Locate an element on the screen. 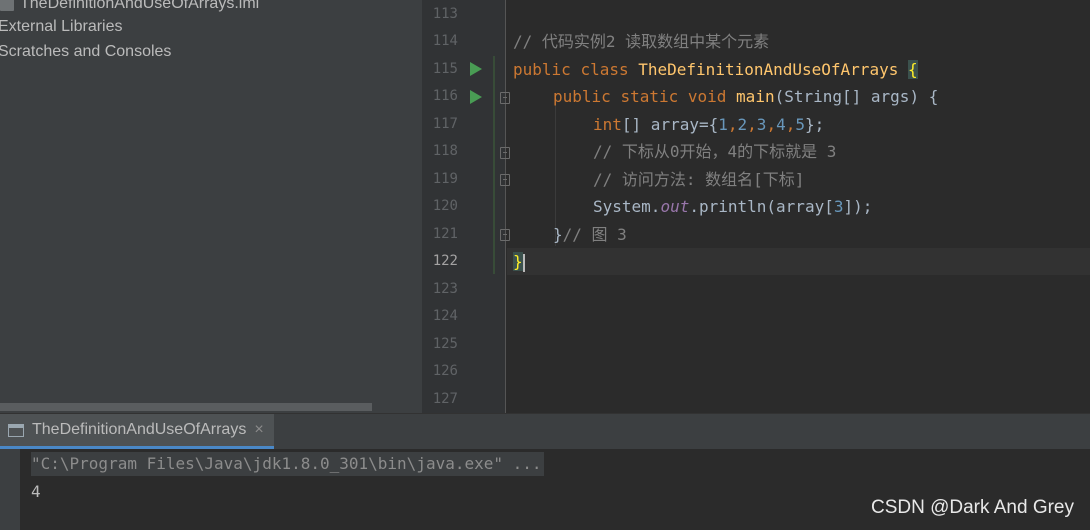 This screenshot has height=530, width=1090. code-line-114: // 代码实例2 读取数组中某个元素 is located at coordinates (641, 41).